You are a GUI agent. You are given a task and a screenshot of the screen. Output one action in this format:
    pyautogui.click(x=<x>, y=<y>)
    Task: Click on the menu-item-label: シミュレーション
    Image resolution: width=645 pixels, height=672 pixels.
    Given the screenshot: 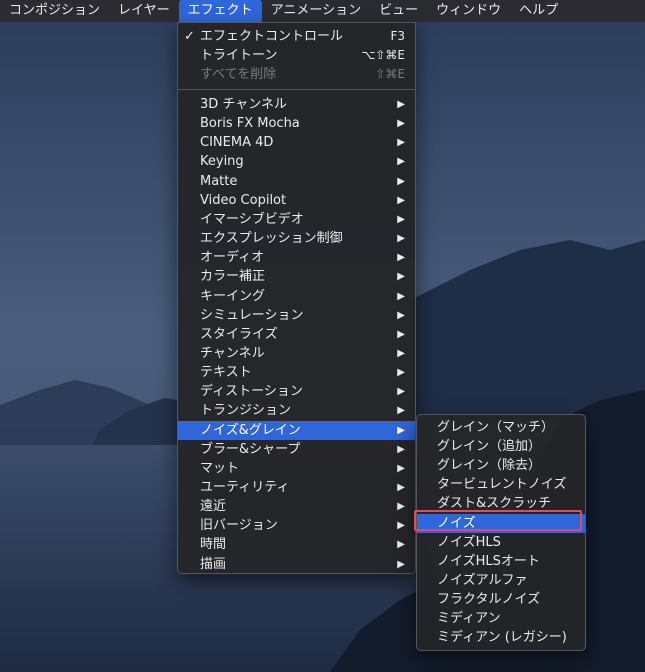 What is the action you would take?
    pyautogui.click(x=252, y=315)
    